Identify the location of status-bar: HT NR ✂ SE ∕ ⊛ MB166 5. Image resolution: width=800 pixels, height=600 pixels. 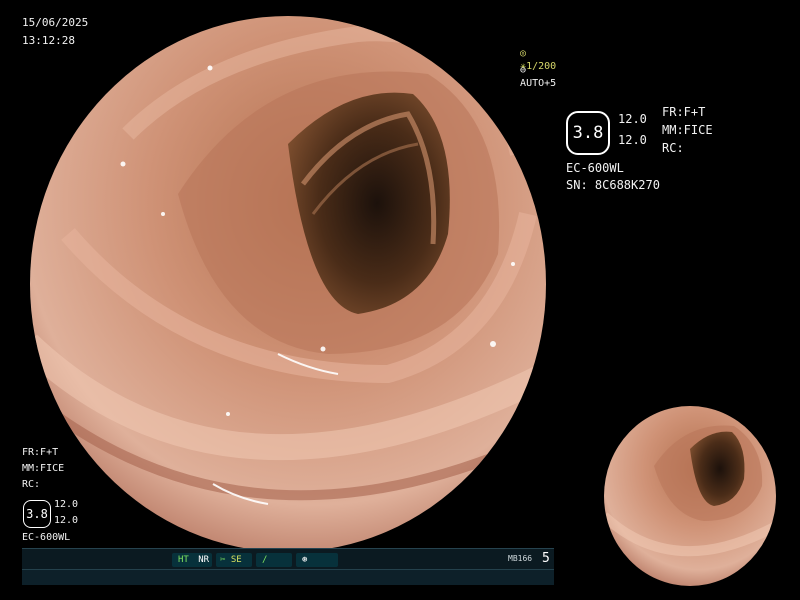
(288, 566).